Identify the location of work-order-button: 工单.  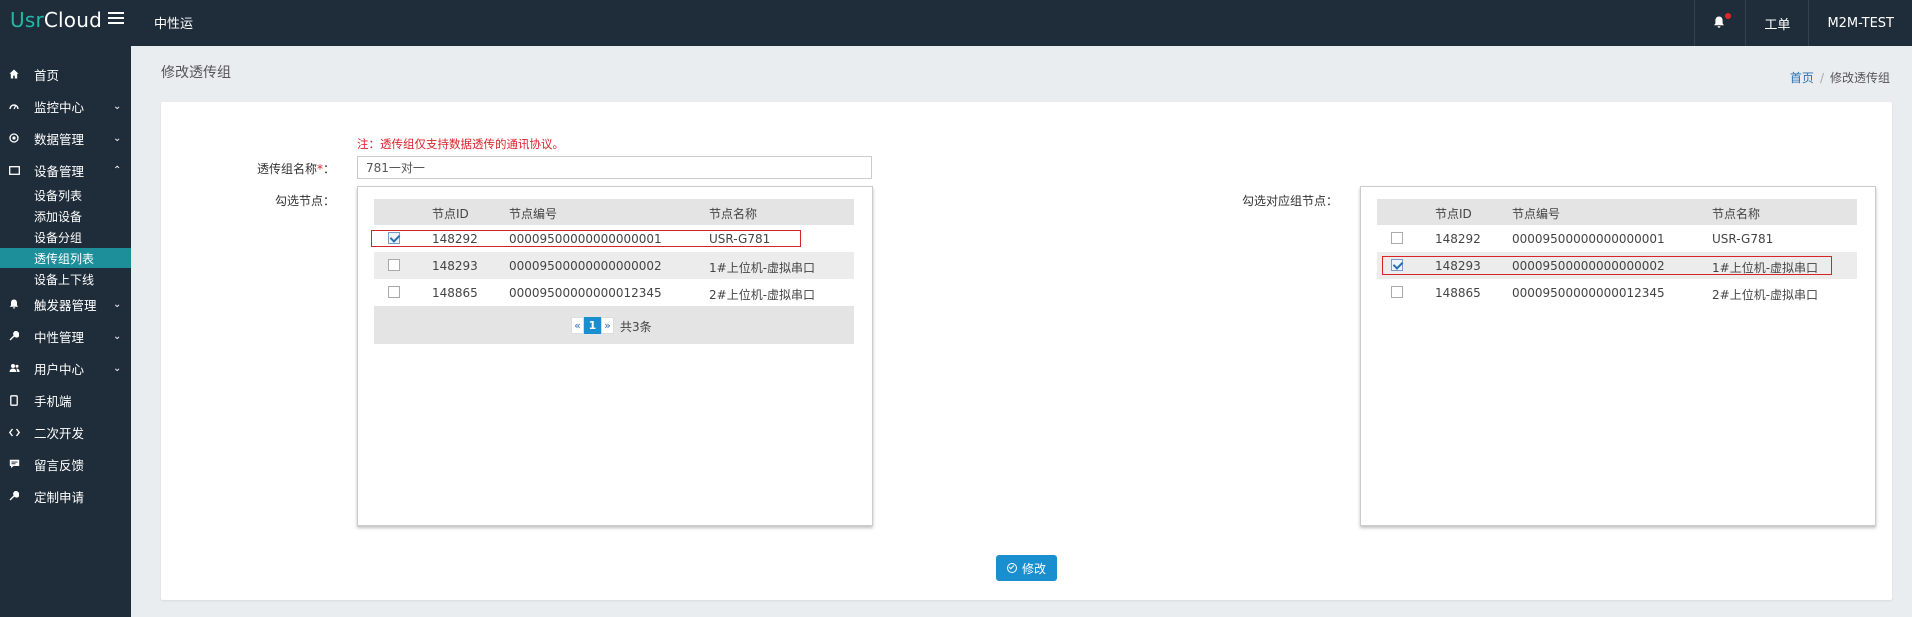
(1776, 23).